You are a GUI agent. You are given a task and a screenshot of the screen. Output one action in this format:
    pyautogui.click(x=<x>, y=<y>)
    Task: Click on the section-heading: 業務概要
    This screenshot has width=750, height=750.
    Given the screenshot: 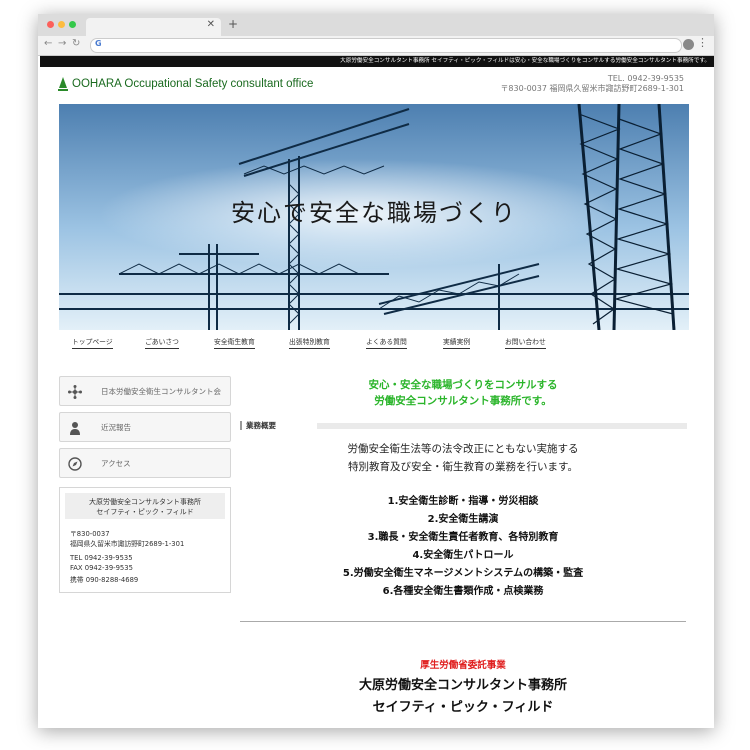 What is the action you would take?
    pyautogui.click(x=463, y=425)
    